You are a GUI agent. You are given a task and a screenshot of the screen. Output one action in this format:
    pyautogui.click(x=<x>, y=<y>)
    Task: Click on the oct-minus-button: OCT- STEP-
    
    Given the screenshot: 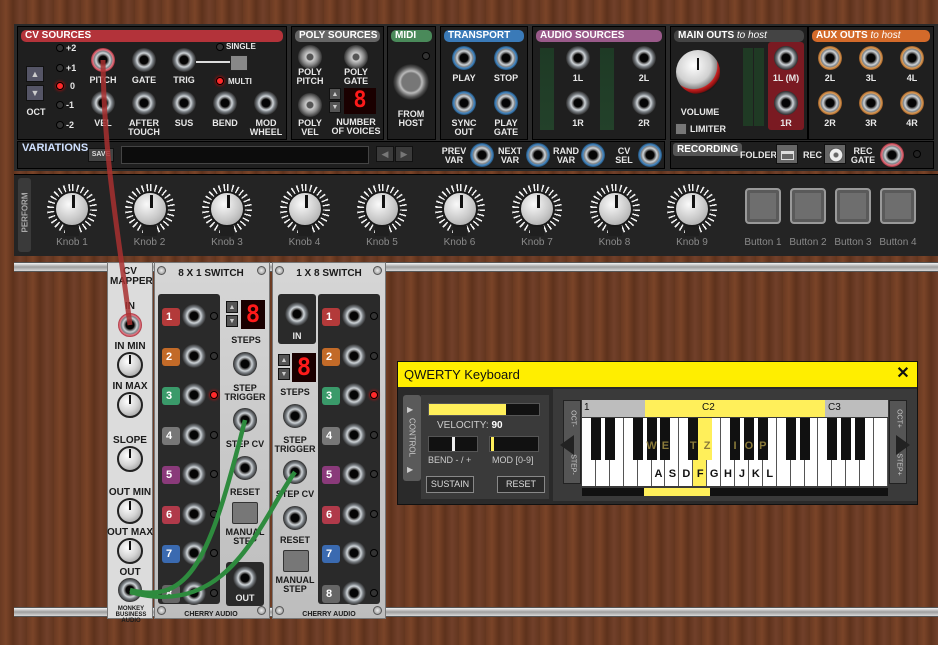 What is the action you would take?
    pyautogui.click(x=570, y=442)
    